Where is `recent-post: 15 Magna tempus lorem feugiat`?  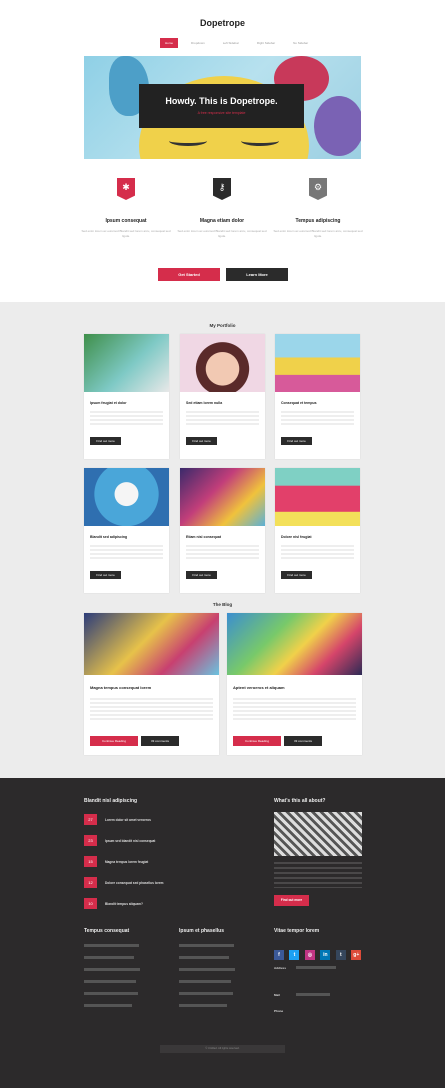
recent-post: 15 Magna tempus lorem feugiat is located at coordinates (116, 861).